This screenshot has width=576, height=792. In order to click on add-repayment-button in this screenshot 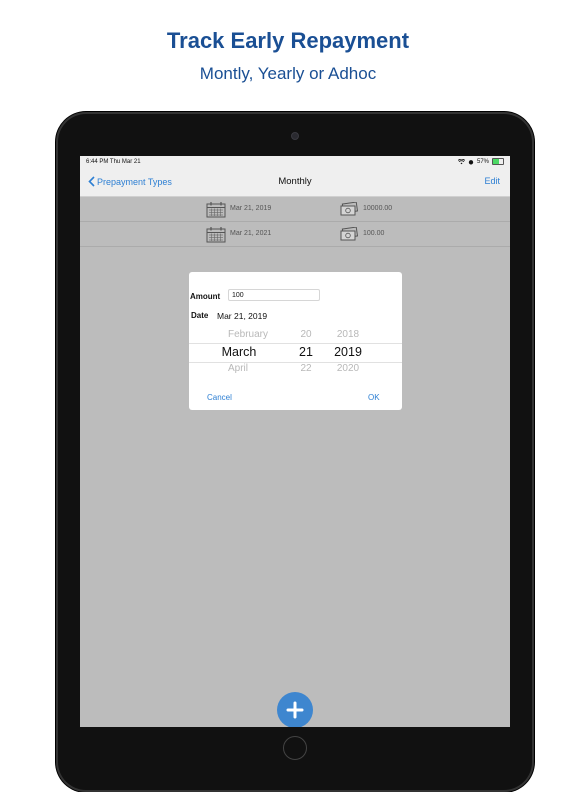, I will do `click(295, 709)`.